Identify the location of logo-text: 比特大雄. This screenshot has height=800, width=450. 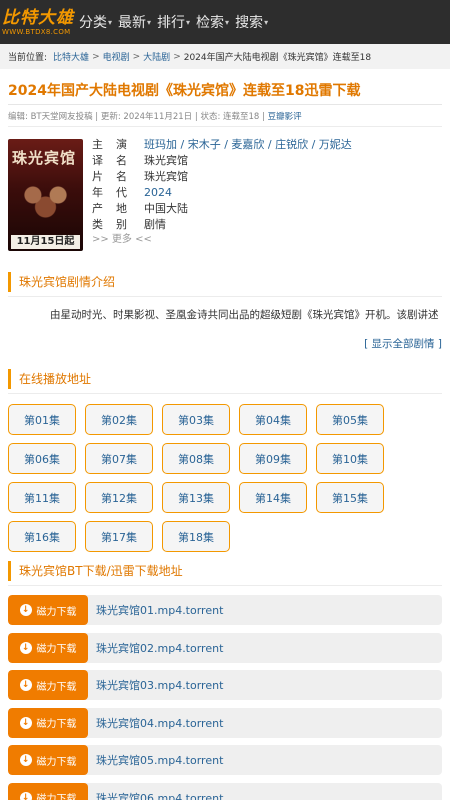
(38, 17).